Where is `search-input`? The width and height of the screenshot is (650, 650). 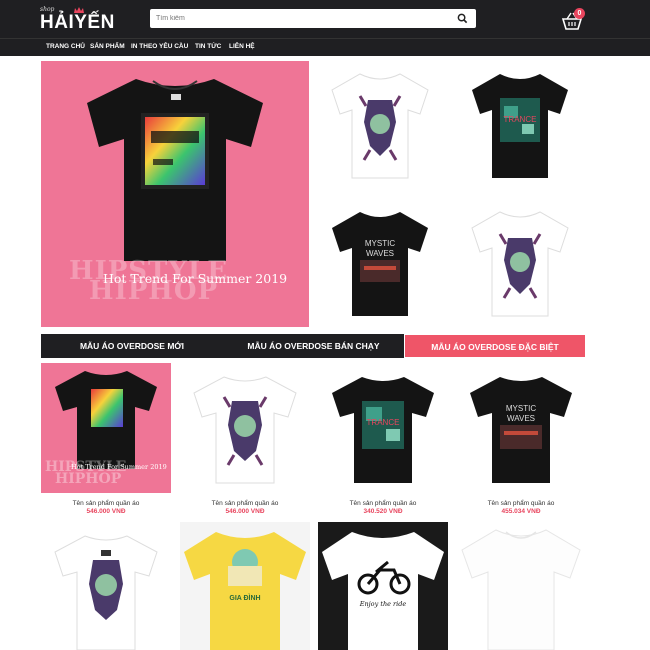 search-input is located at coordinates (301, 18).